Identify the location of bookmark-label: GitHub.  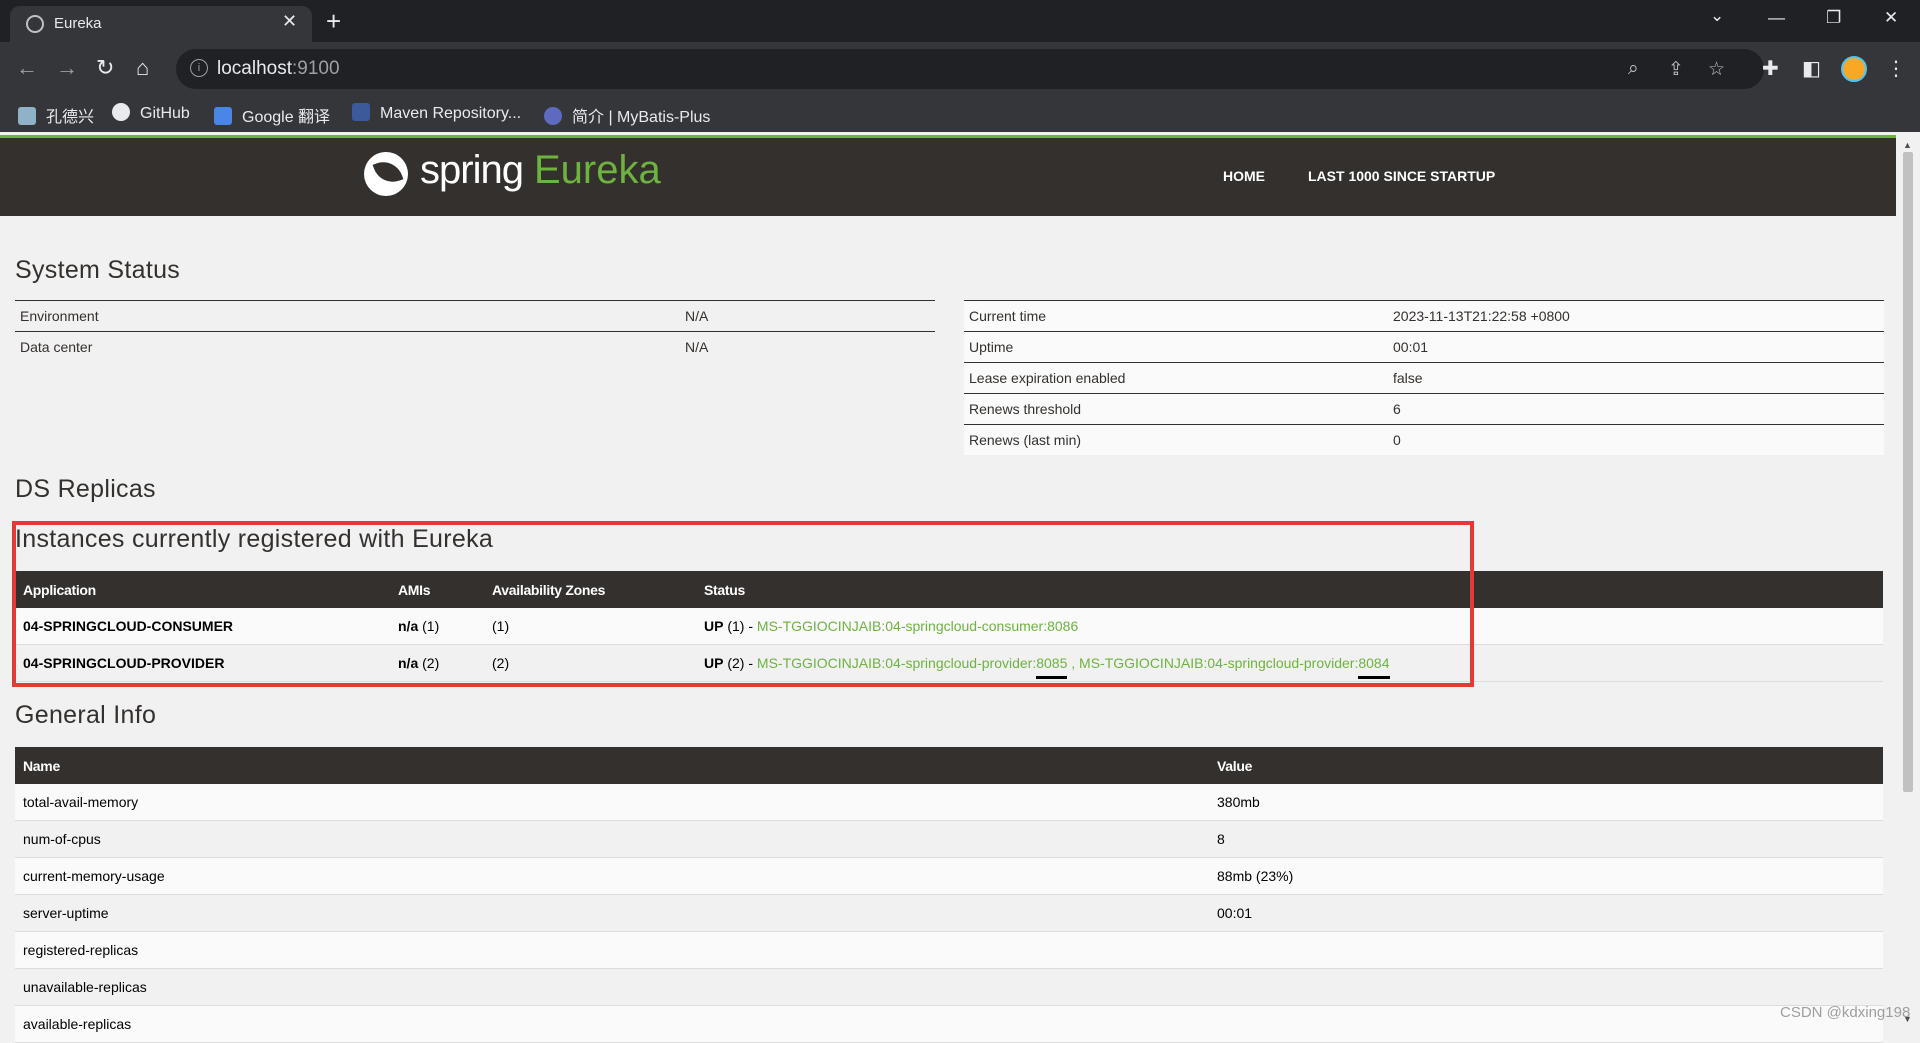
(165, 113).